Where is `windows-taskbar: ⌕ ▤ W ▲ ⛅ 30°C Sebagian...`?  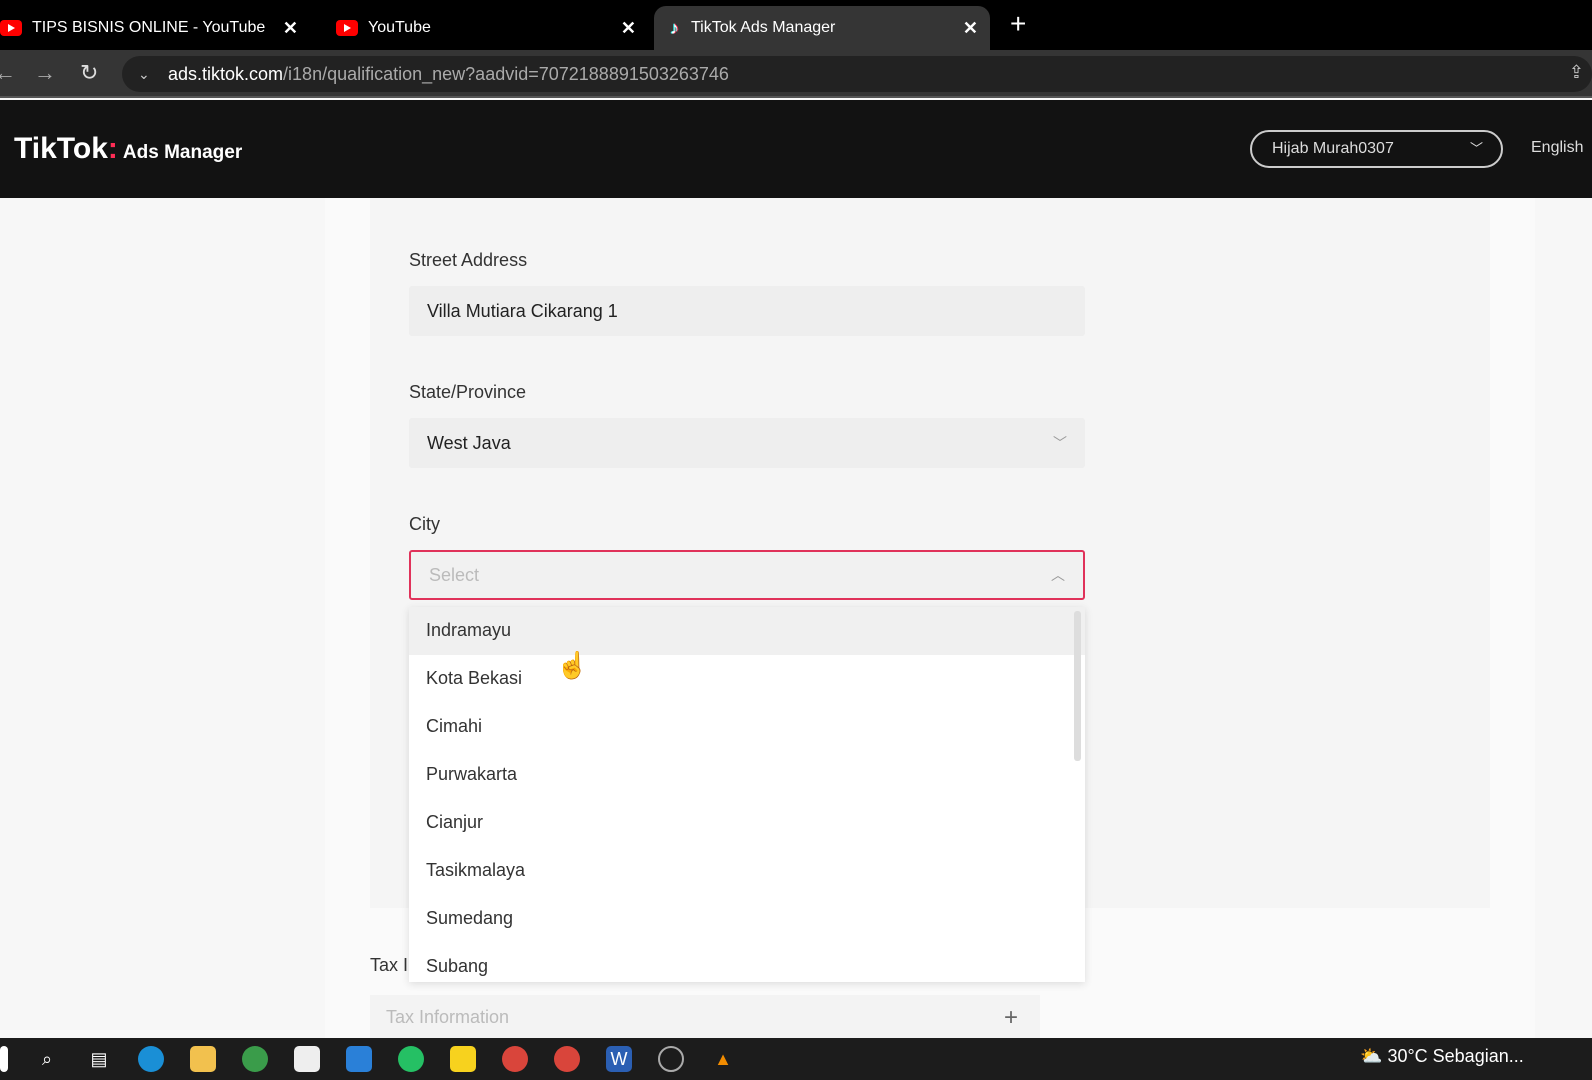 windows-taskbar: ⌕ ▤ W ▲ ⛅ 30°C Sebagian... is located at coordinates (796, 1059).